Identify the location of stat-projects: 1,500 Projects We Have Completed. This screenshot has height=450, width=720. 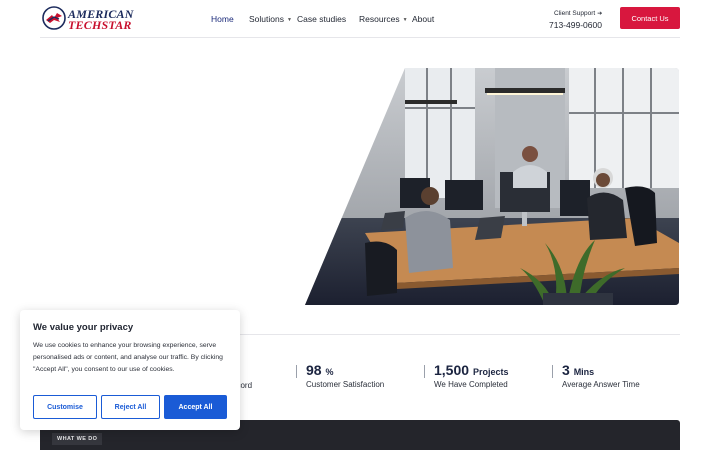
(471, 375).